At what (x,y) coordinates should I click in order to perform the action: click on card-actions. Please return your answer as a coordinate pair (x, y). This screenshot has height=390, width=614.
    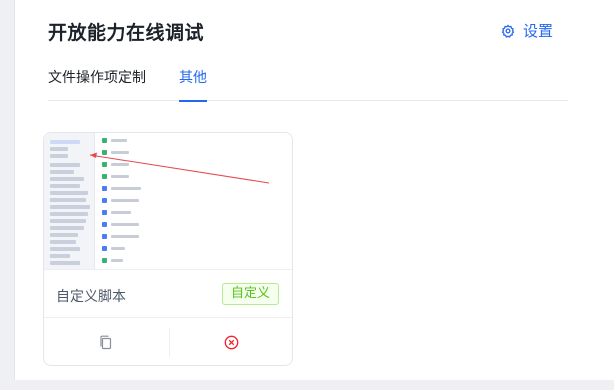
    Looking at the image, I should click on (168, 341).